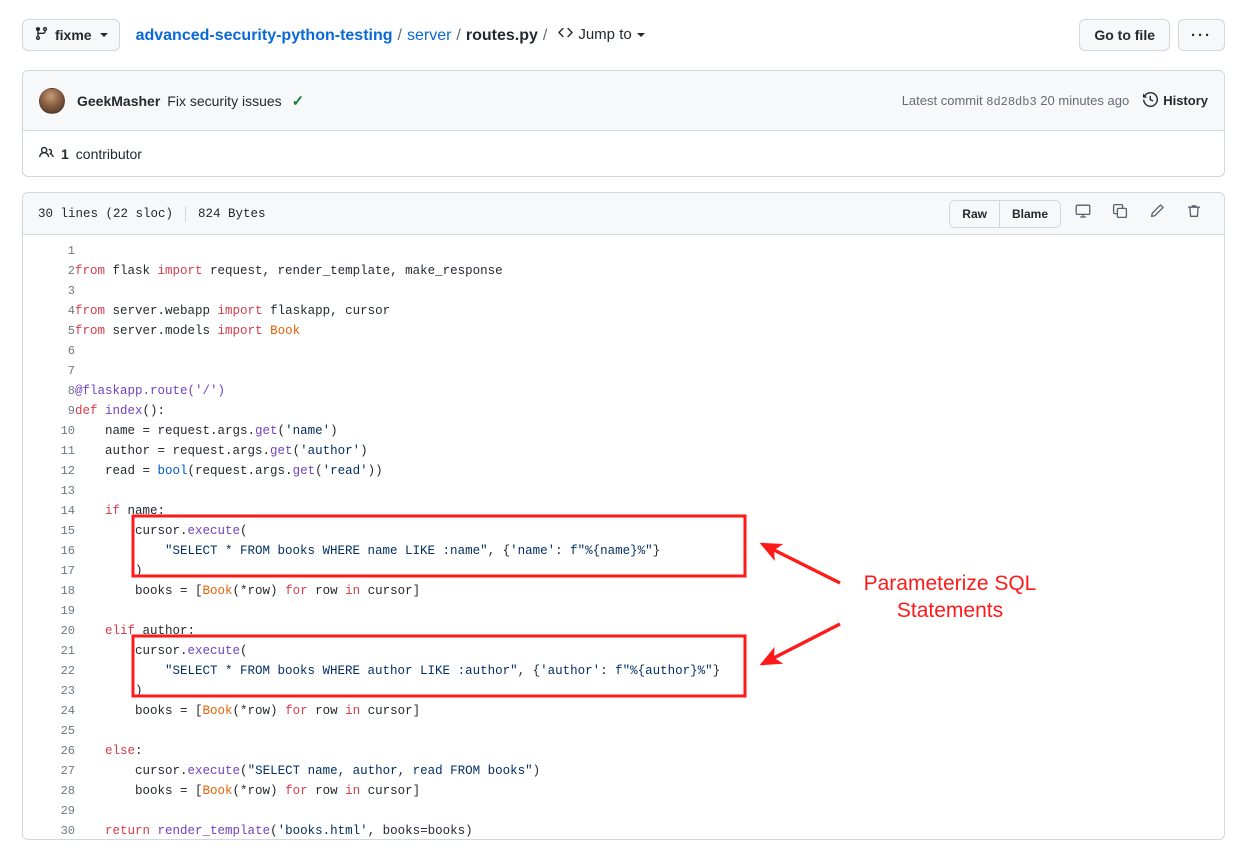 The width and height of the screenshot is (1247, 854). What do you see at coordinates (49, 491) in the screenshot?
I see `line-number: 13` at bounding box center [49, 491].